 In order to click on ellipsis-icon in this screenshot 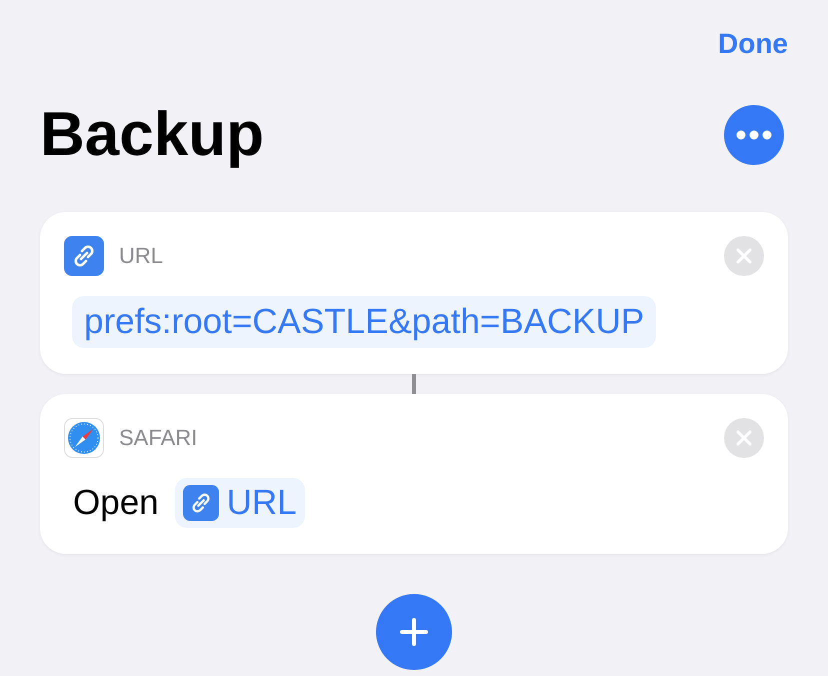, I will do `click(754, 135)`.